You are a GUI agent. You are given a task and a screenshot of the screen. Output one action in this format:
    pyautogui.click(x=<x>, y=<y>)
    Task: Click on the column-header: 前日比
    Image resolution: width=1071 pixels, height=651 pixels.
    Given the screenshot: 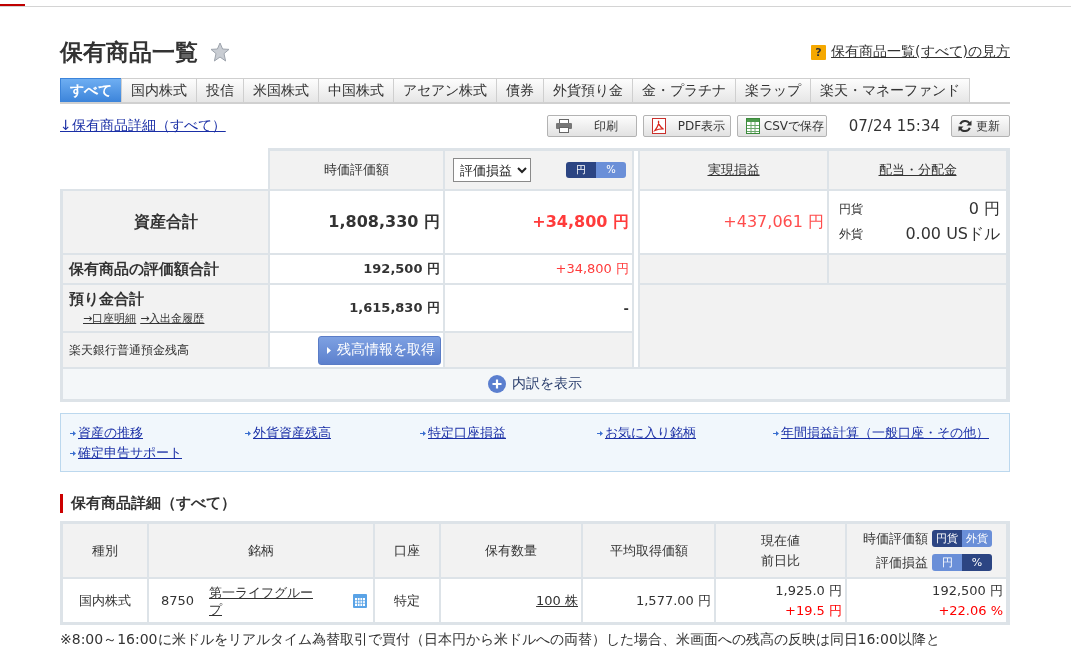 What is the action you would take?
    pyautogui.click(x=780, y=560)
    